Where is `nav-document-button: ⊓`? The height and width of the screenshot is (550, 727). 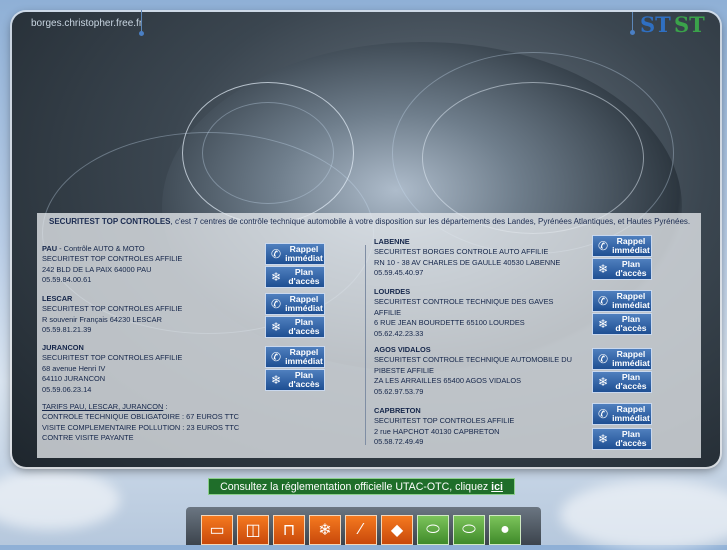 nav-document-button: ⊓ is located at coordinates (289, 530).